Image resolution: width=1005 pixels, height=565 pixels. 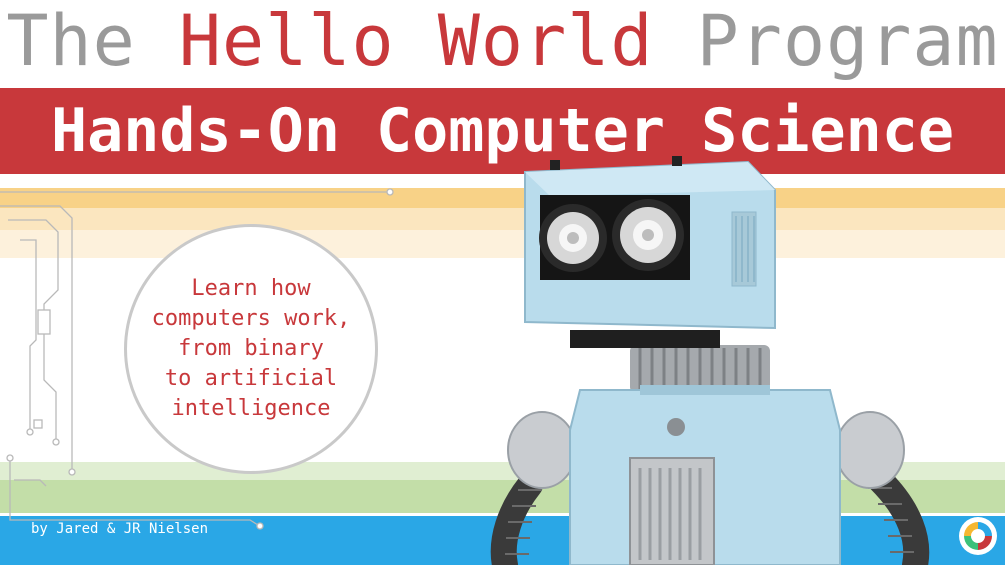 What do you see at coordinates (251, 408) in the screenshot?
I see `tagline-line-5: intelligence` at bounding box center [251, 408].